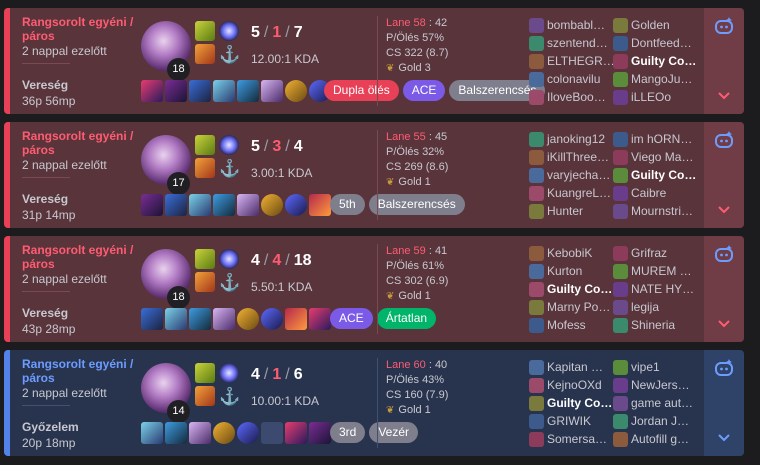 This screenshot has height=465, width=760. What do you see at coordinates (572, 211) in the screenshot?
I see `player-entry: Hunter` at bounding box center [572, 211].